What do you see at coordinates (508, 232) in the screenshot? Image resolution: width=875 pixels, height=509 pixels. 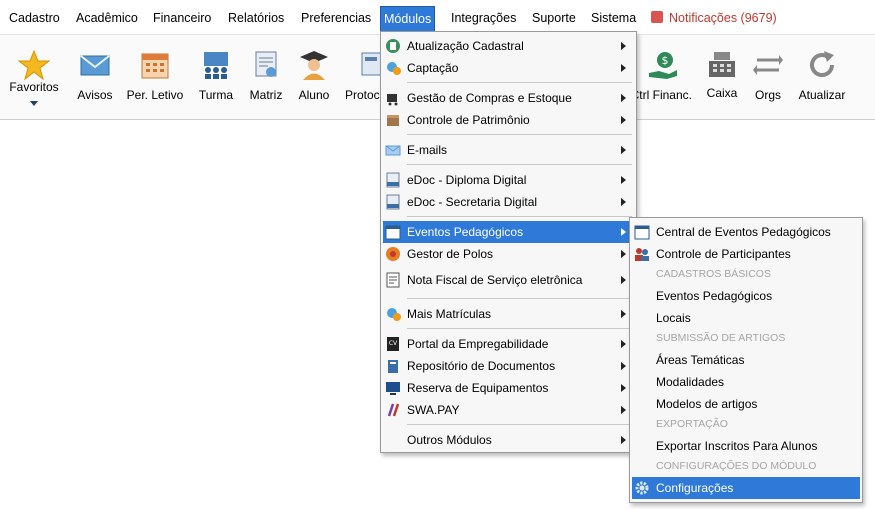 I see `menu-item-eventos-pedagogicos: Eventos Pedagógicos` at bounding box center [508, 232].